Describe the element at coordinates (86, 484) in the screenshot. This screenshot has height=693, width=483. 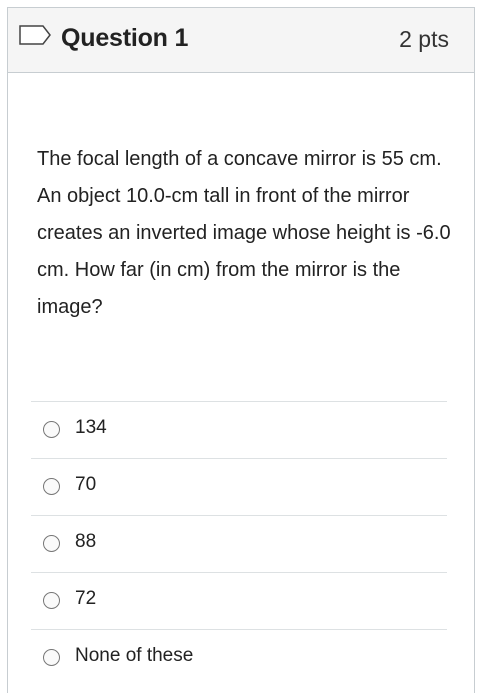
I see `answer-label: 70` at that location.